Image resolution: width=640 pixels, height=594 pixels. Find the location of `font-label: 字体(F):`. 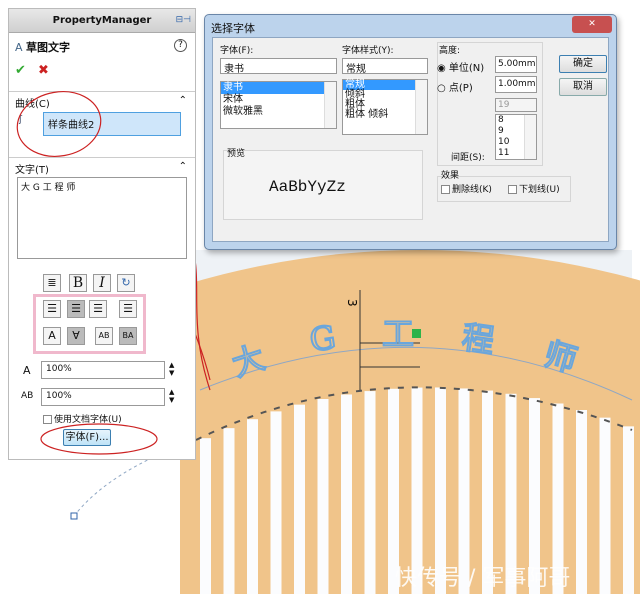

font-label: 字体(F): is located at coordinates (237, 51).